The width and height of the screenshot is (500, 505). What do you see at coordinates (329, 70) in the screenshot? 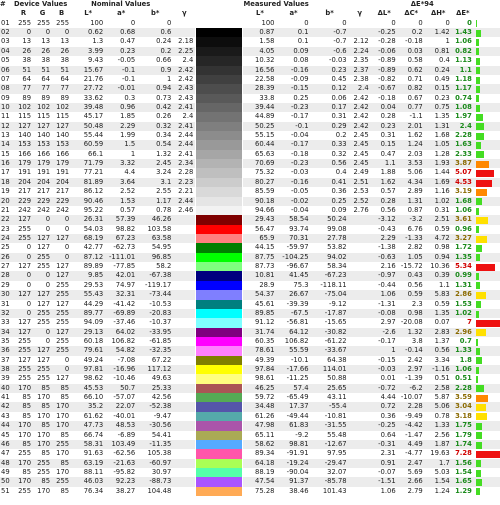
I see `measured-value: 0.23` at bounding box center [329, 70].